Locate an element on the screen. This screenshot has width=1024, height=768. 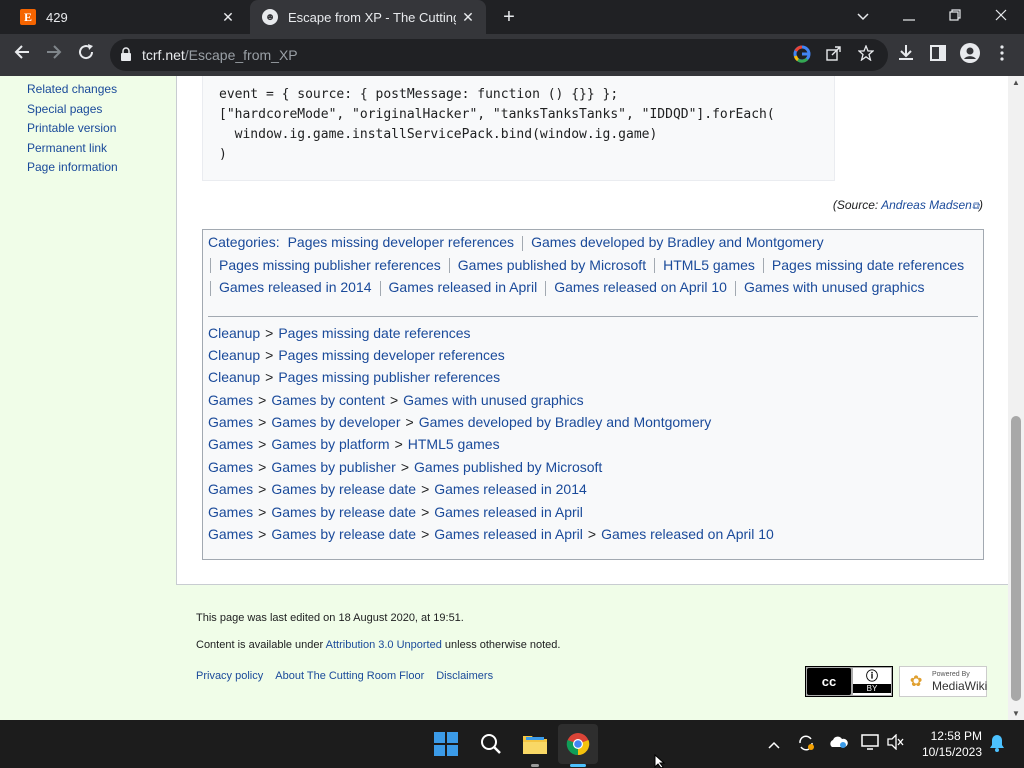
minimize-icon is located at coordinates (909, 16).